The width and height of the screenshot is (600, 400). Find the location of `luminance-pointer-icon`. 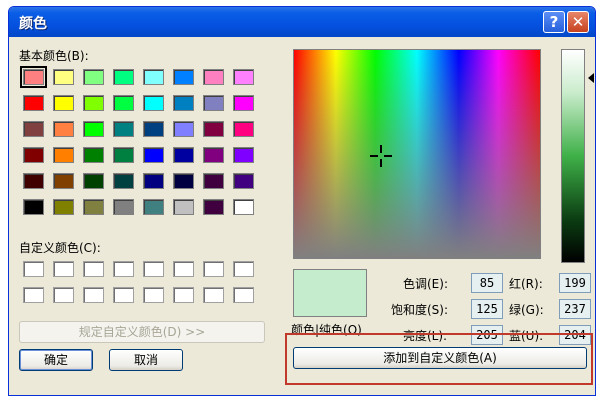

luminance-pointer-icon is located at coordinates (591, 78).